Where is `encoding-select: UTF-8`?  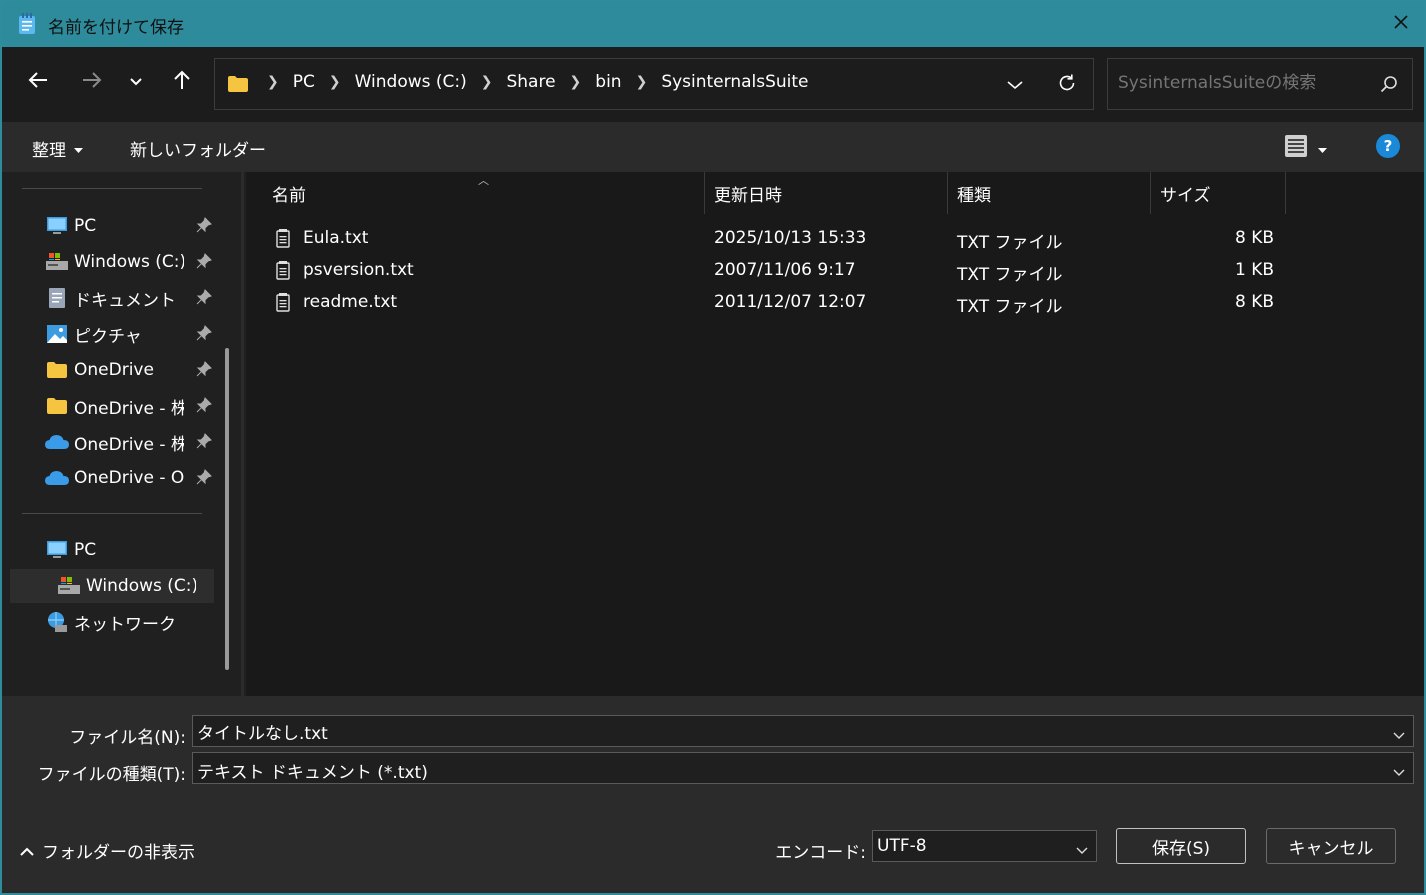 encoding-select: UTF-8 is located at coordinates (984, 846).